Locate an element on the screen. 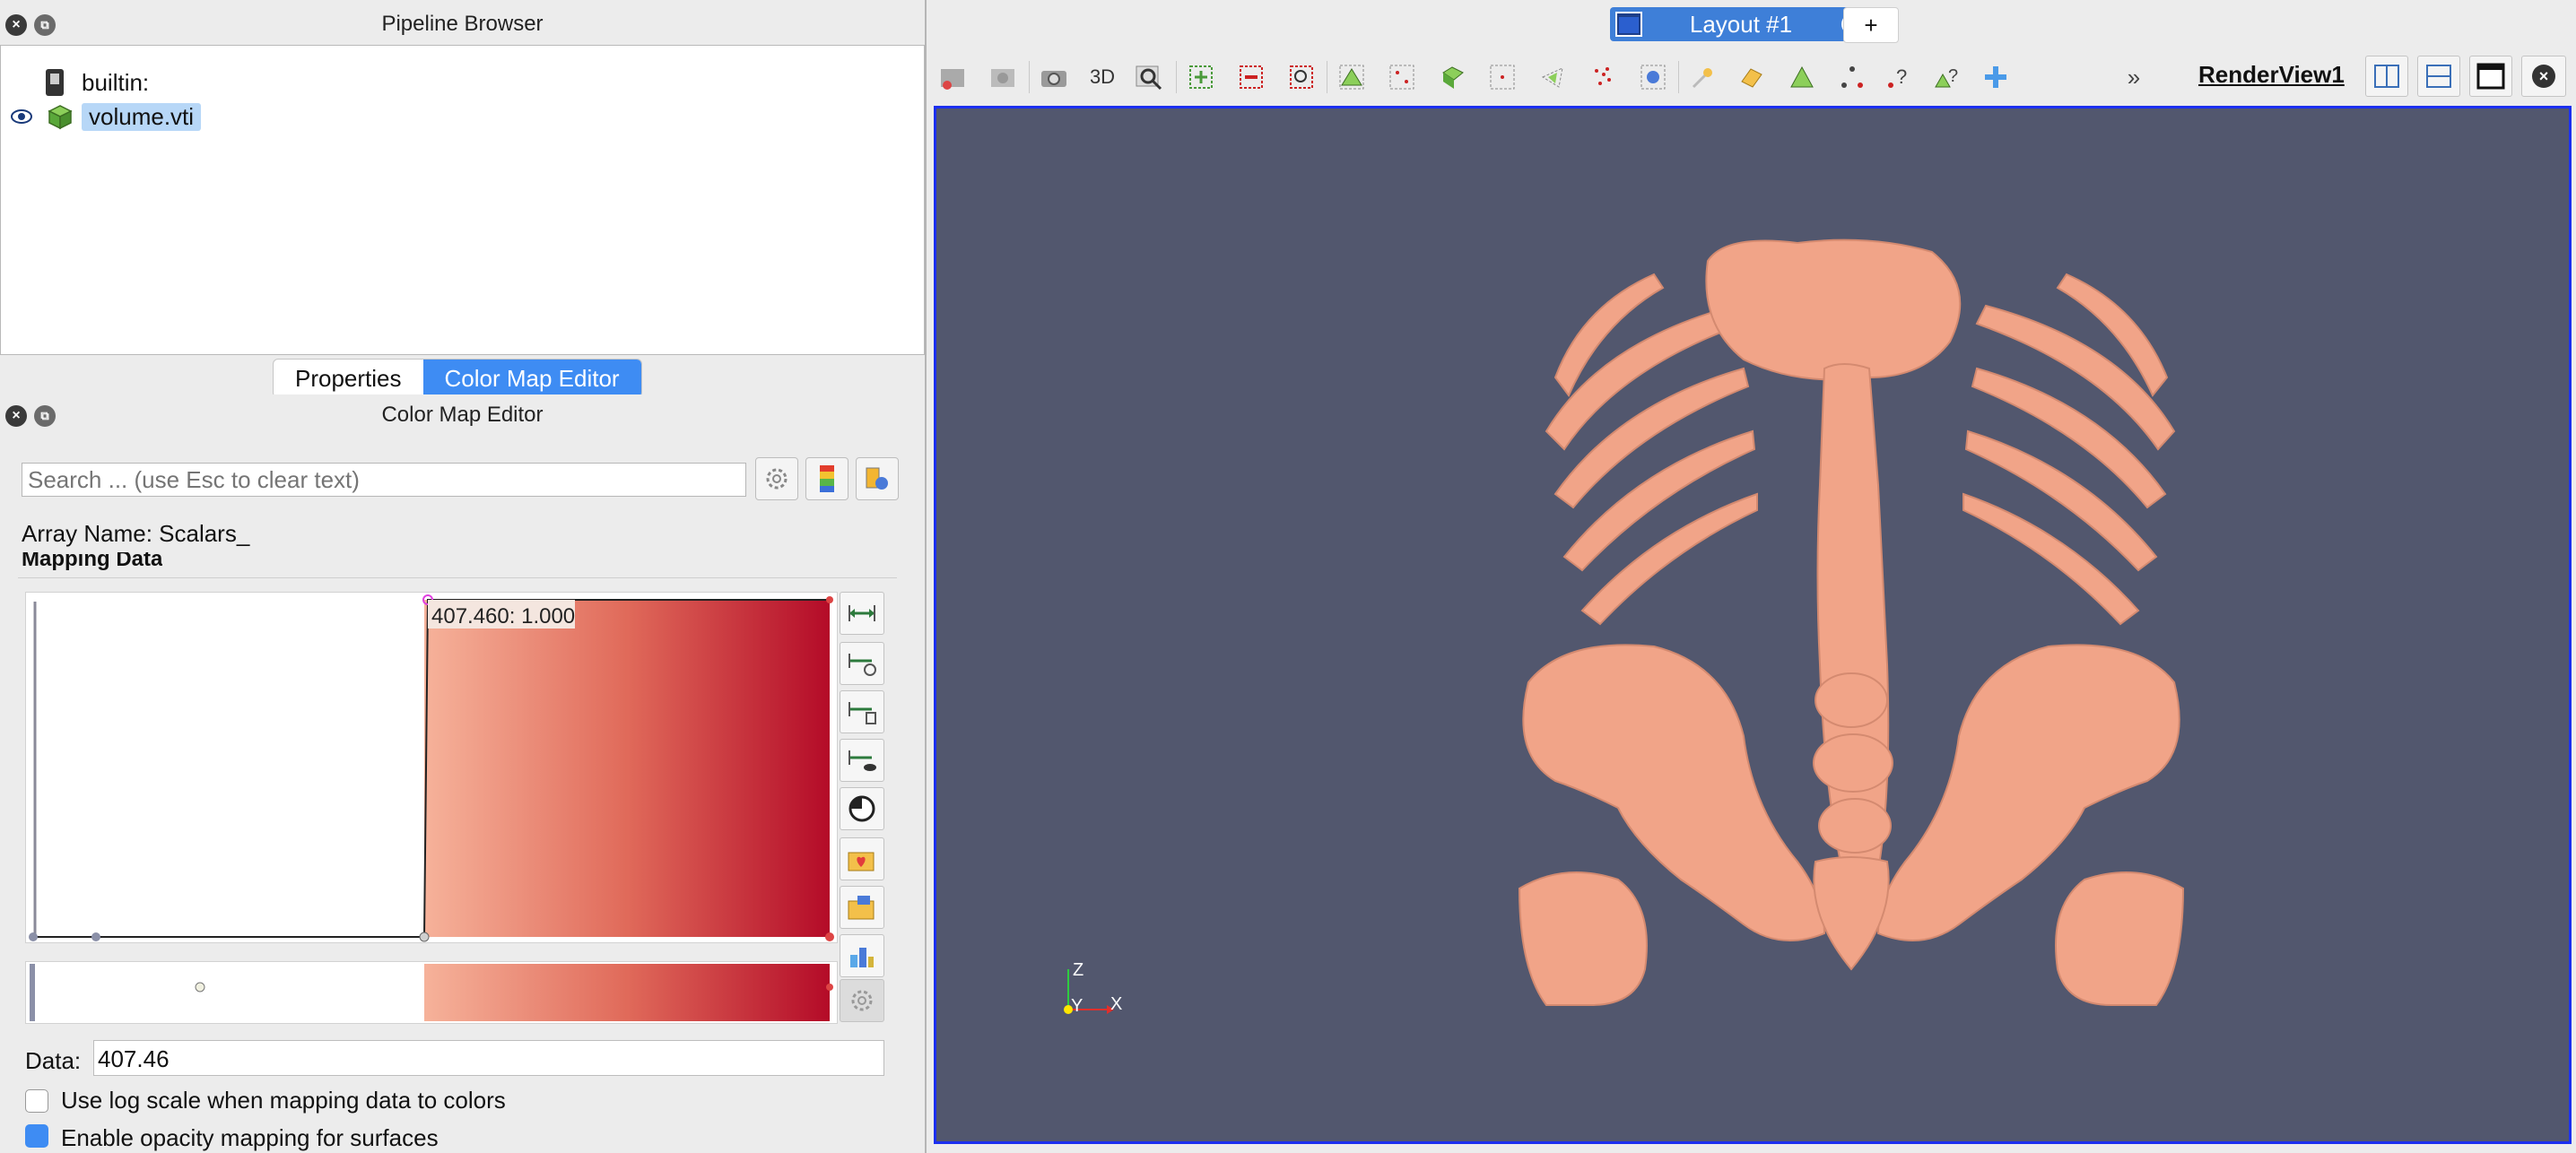 The height and width of the screenshot is (1153, 2576). tab-color-map-editor: Color Map Editor is located at coordinates (531, 378).